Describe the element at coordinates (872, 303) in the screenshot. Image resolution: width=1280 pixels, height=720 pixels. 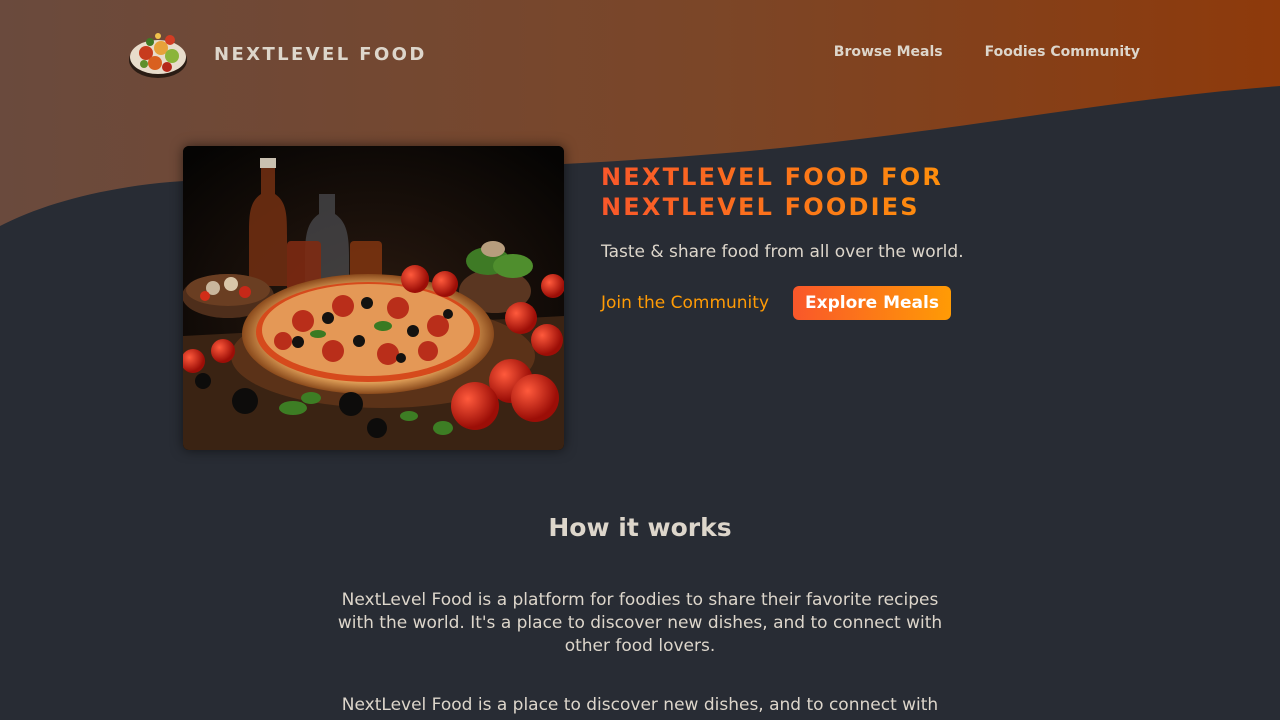
I see `explore-meals-button: Explore Meals` at that location.